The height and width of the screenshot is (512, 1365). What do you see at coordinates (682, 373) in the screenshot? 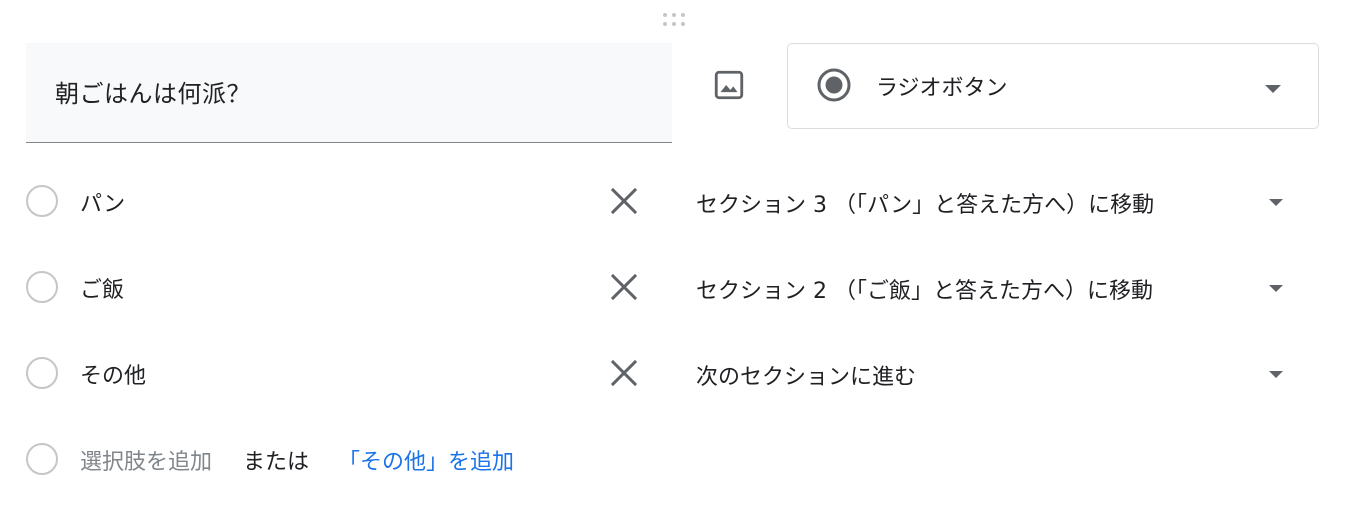
I see `option-row: その他 次のセクションに進む` at bounding box center [682, 373].